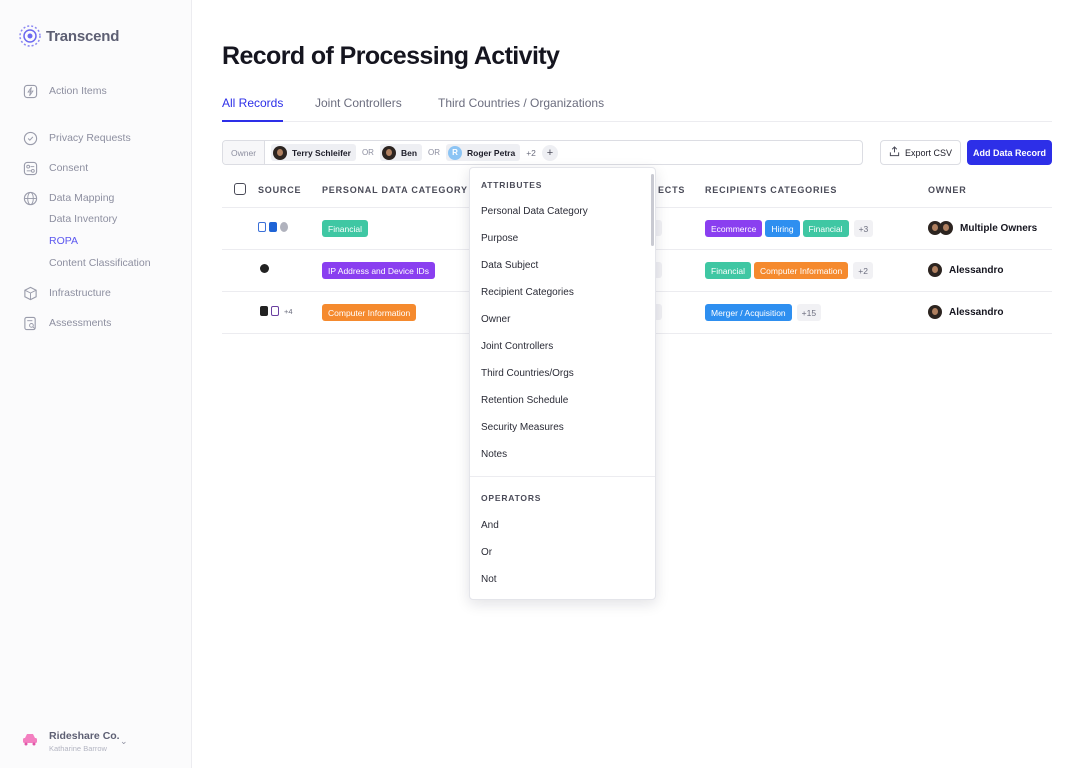  I want to click on brand-name: Transcend, so click(83, 36).